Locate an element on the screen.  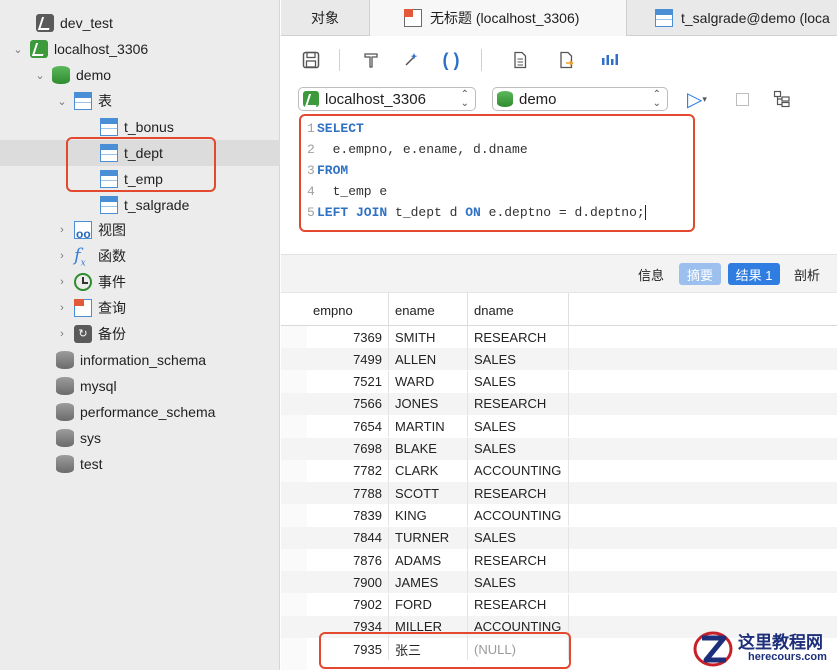
table-cell-ename: ALLEN is located at coordinates (428, 359).